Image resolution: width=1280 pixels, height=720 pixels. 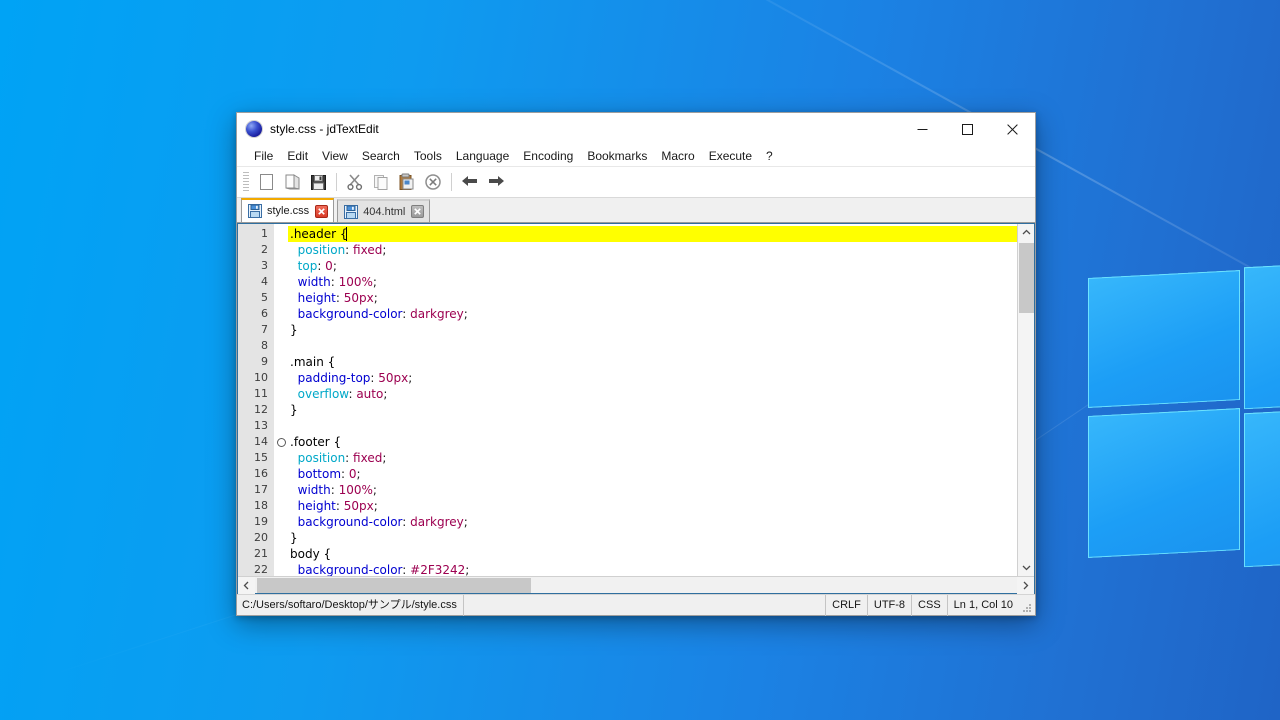 What do you see at coordinates (281, 400) in the screenshot?
I see `fold-margin` at bounding box center [281, 400].